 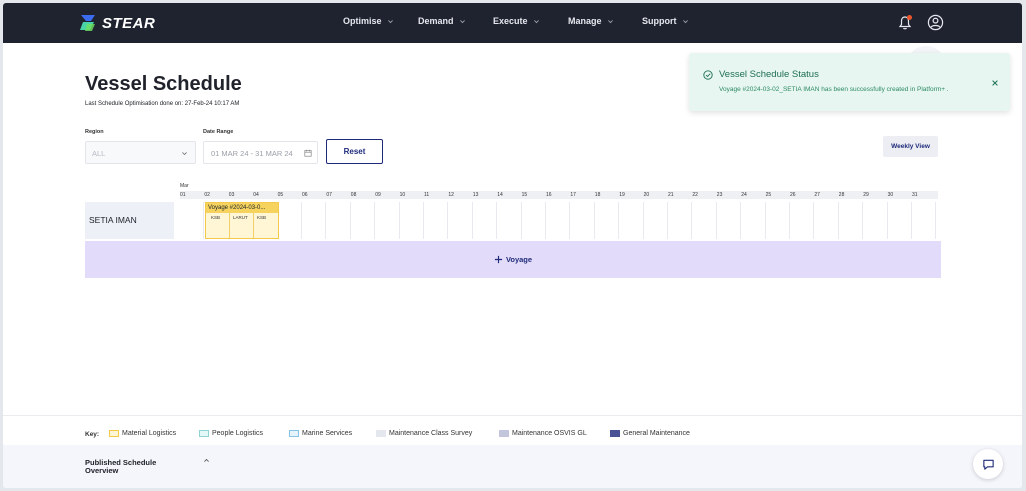 I want to click on date-range-value: 01 MAR 24 - 31 MAR 24, so click(x=252, y=153).